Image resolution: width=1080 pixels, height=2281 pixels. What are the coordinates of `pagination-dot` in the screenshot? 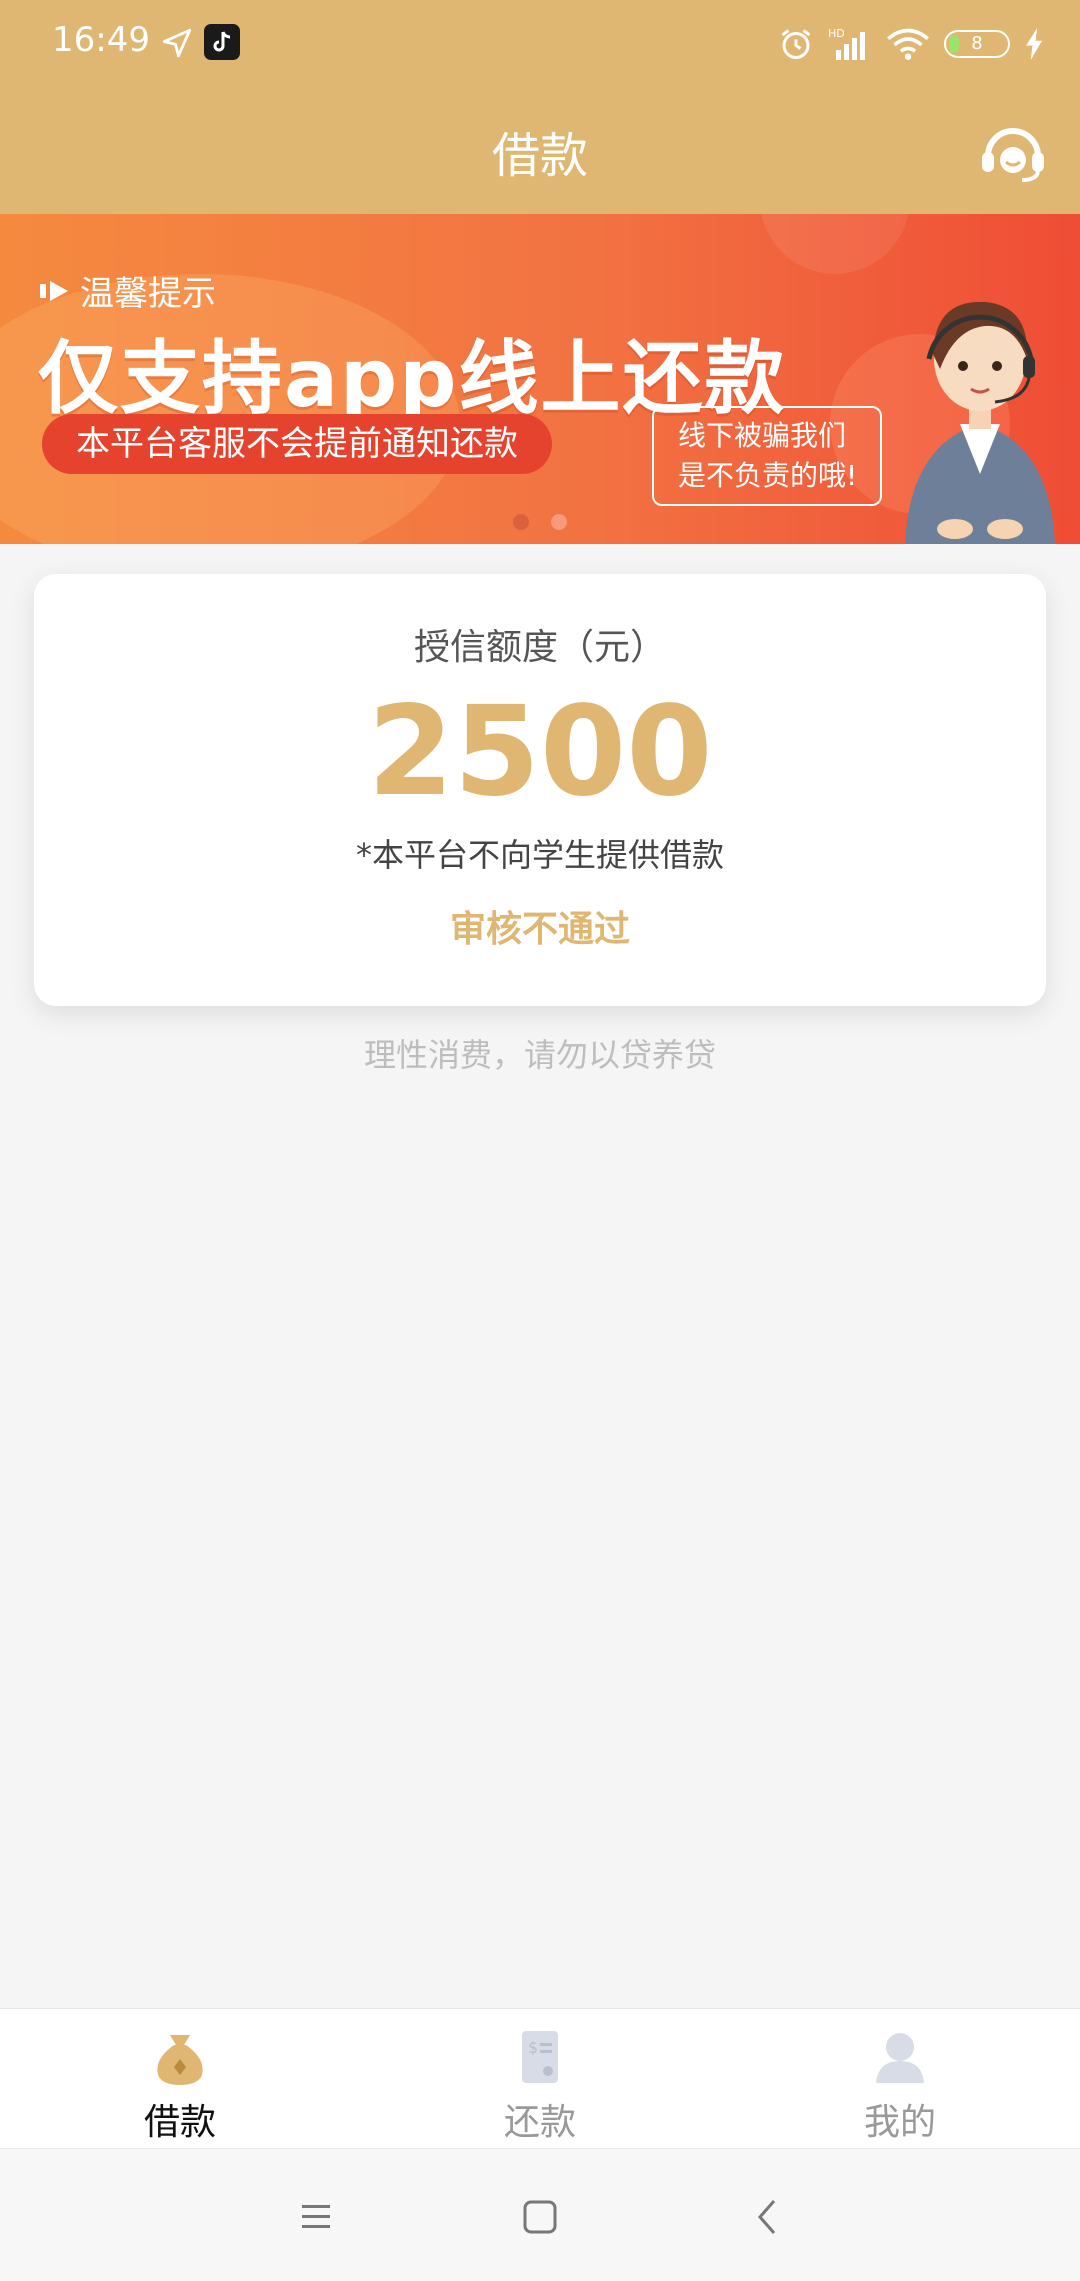 It's located at (559, 522).